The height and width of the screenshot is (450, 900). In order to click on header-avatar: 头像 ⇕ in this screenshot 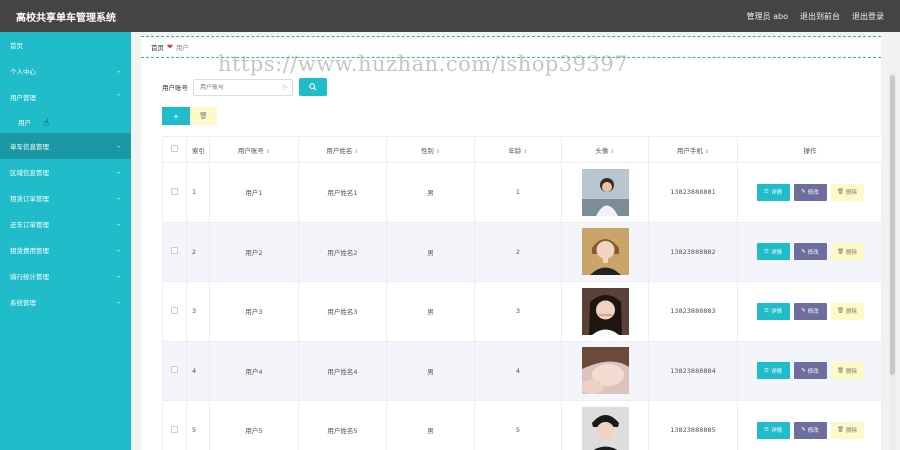, I will do `click(605, 149)`.